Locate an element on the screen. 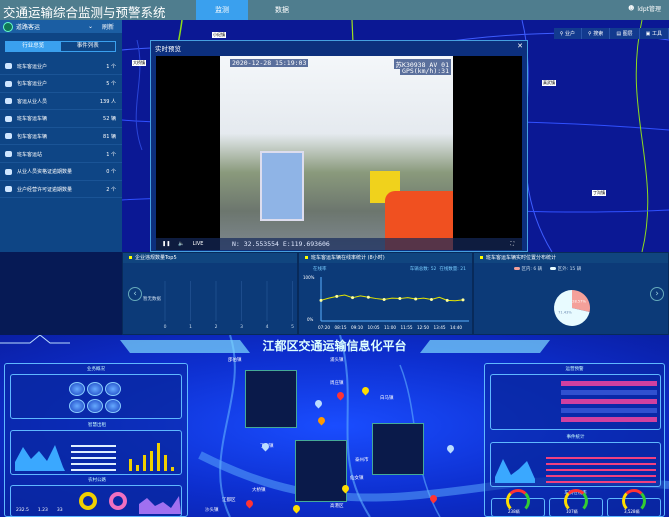  live-label: LIVE is located at coordinates (198, 244).